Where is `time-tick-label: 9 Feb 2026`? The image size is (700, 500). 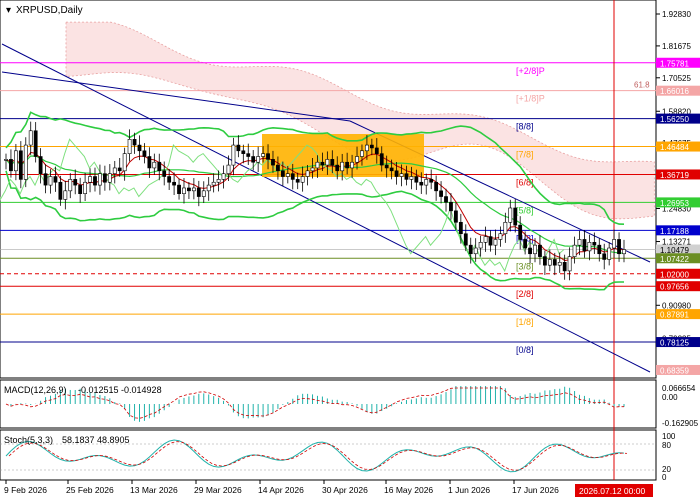 time-tick-label: 9 Feb 2026 is located at coordinates (25, 490).